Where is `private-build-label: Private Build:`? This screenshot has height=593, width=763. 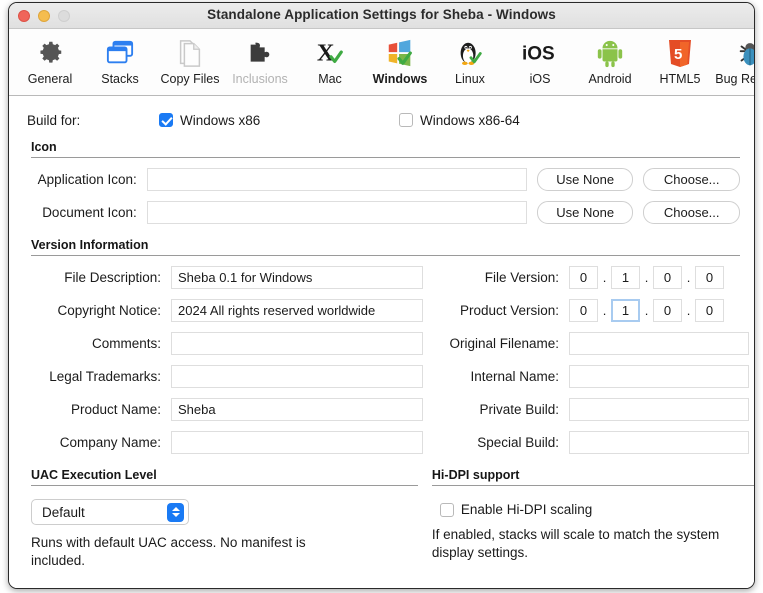 private-build-label: Private Build: is located at coordinates (519, 409).